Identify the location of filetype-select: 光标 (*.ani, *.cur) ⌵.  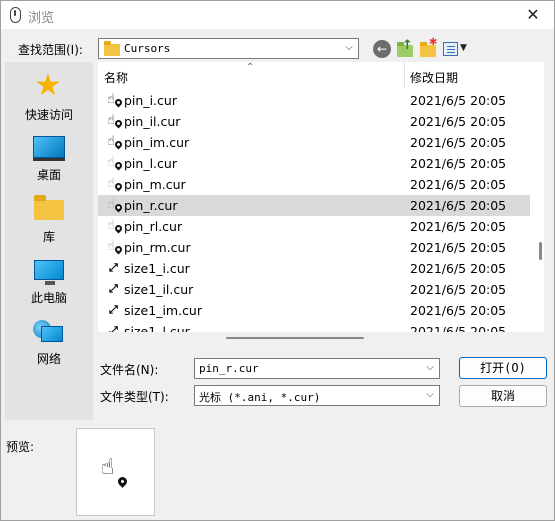
(317, 395).